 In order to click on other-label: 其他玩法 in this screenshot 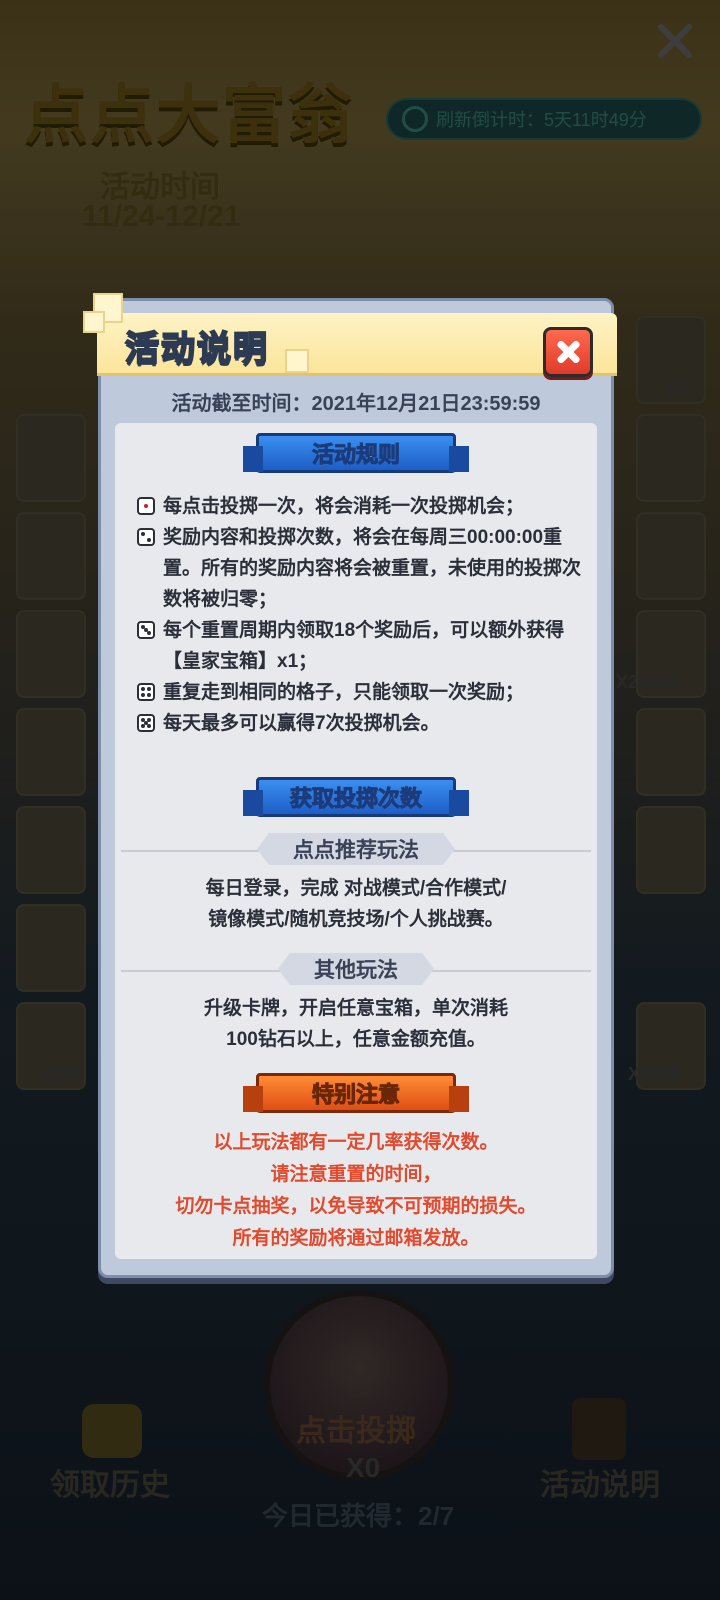, I will do `click(356, 969)`.